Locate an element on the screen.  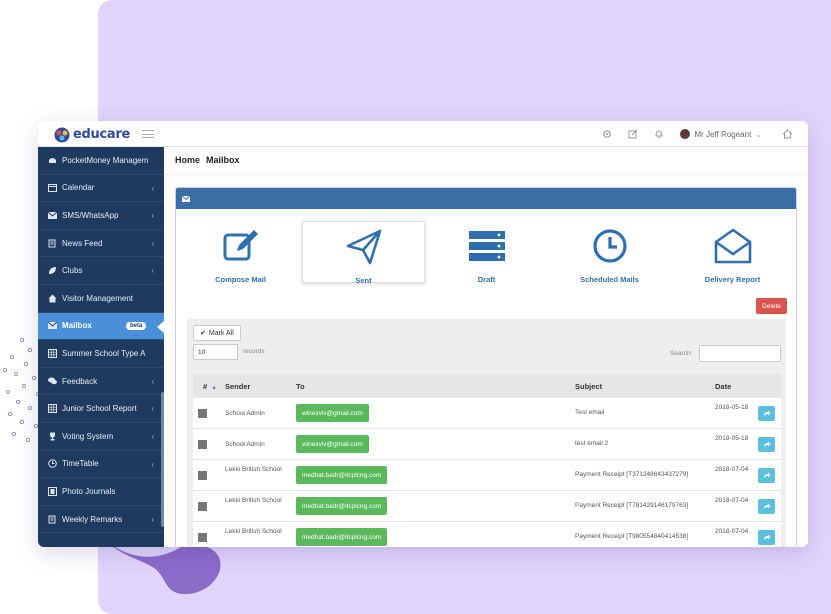
tile-label: Delivery Report is located at coordinates (732, 279).